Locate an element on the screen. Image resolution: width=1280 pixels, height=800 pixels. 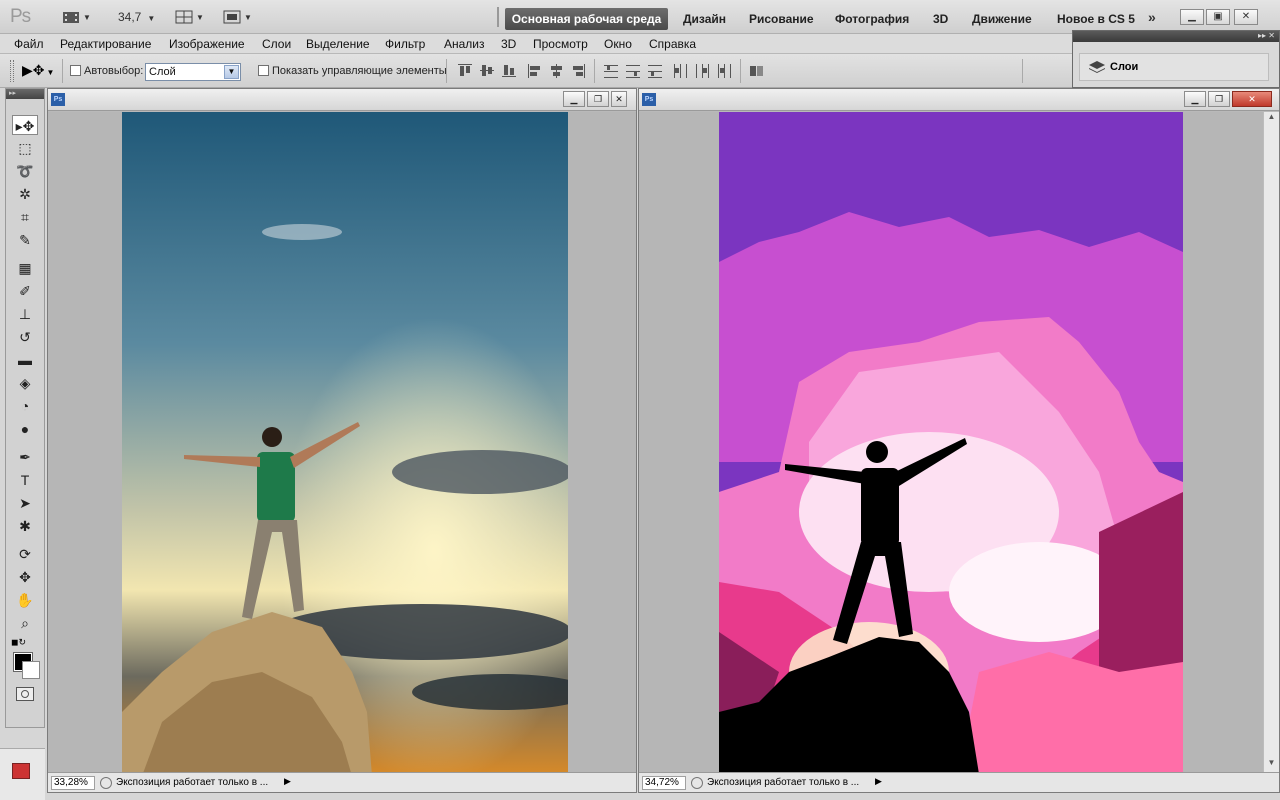
document-2-titlebar: Ps ▁ ❐ ✕ is located at coordinates (959, 100).